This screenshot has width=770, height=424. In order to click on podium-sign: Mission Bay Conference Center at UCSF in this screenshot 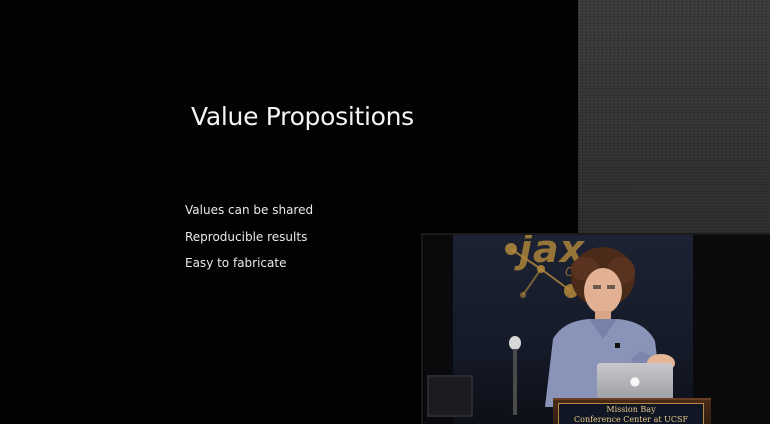, I will do `click(631, 413)`.